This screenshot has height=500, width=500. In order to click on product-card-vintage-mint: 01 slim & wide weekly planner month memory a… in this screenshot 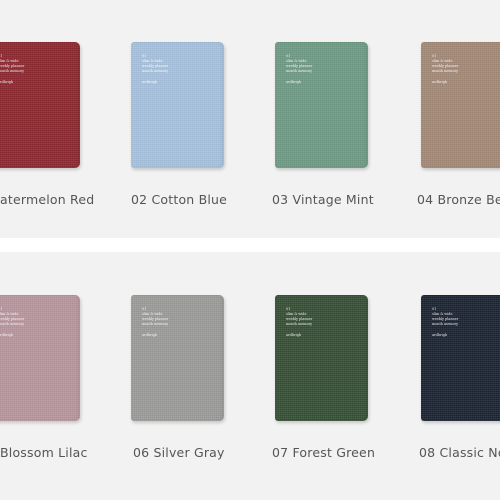, I will do `click(321, 105)`.